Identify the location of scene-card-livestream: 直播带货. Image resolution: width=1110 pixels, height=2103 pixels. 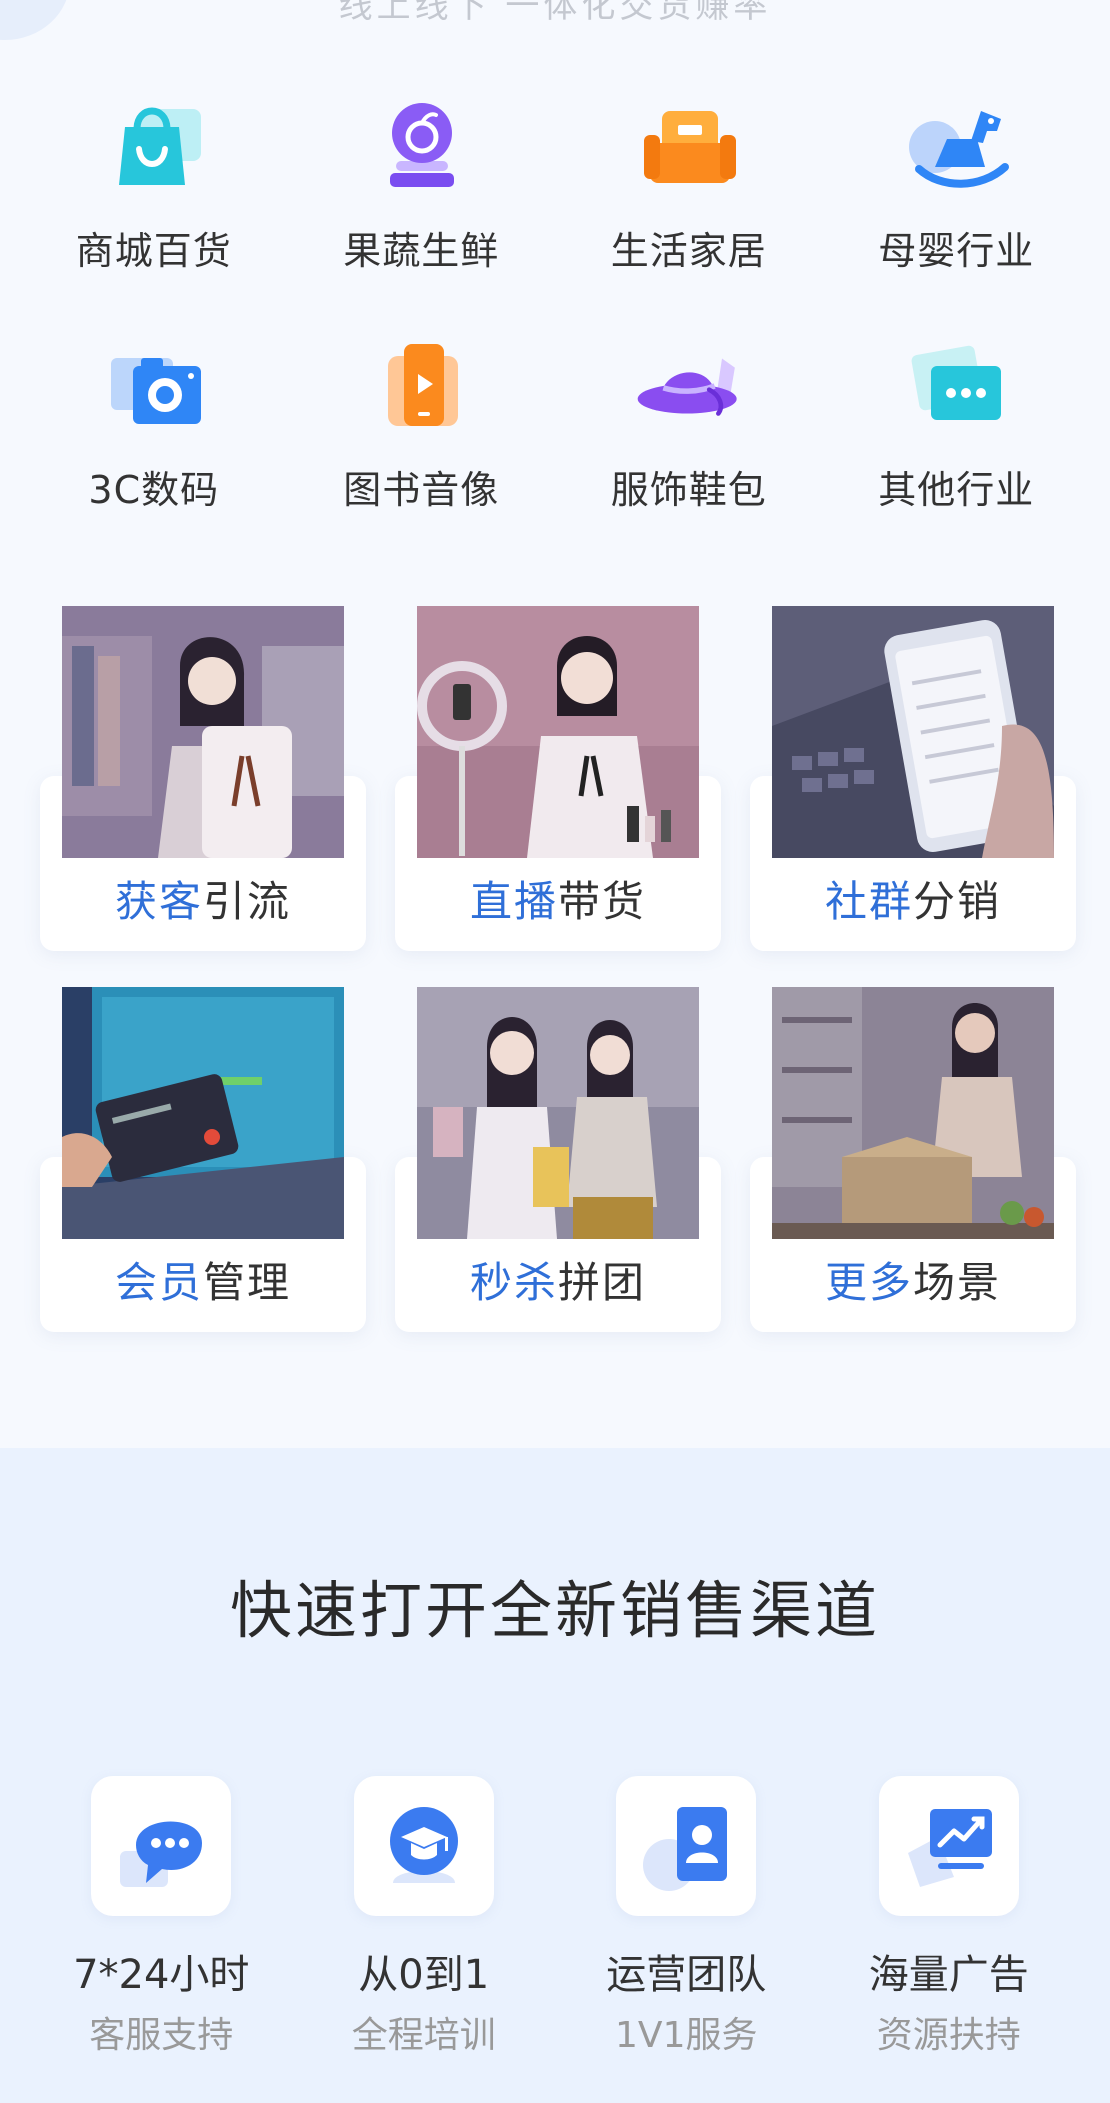
(558, 778).